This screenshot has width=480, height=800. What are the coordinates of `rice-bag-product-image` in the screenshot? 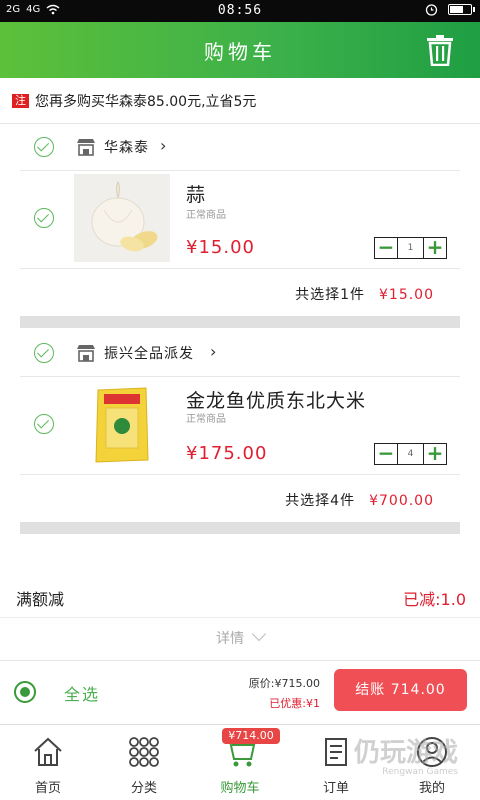 It's located at (122, 424).